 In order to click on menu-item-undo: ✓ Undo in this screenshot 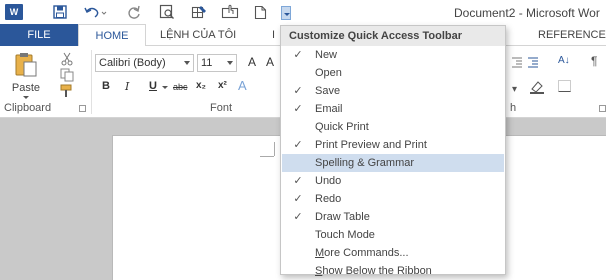, I will do `click(393, 181)`.